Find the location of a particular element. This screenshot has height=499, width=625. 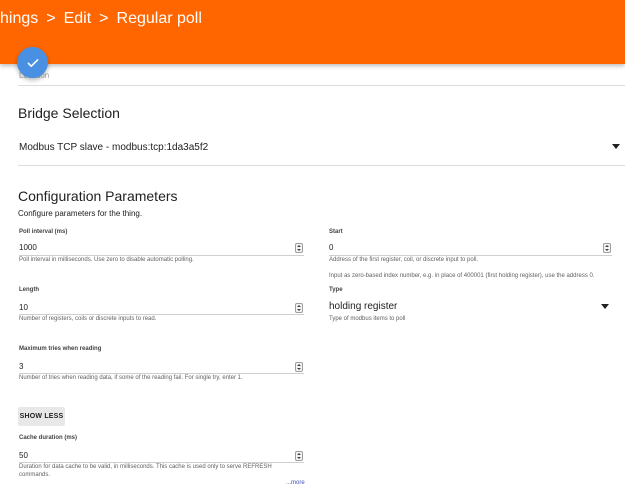

bridge-select-underline is located at coordinates (321, 165).